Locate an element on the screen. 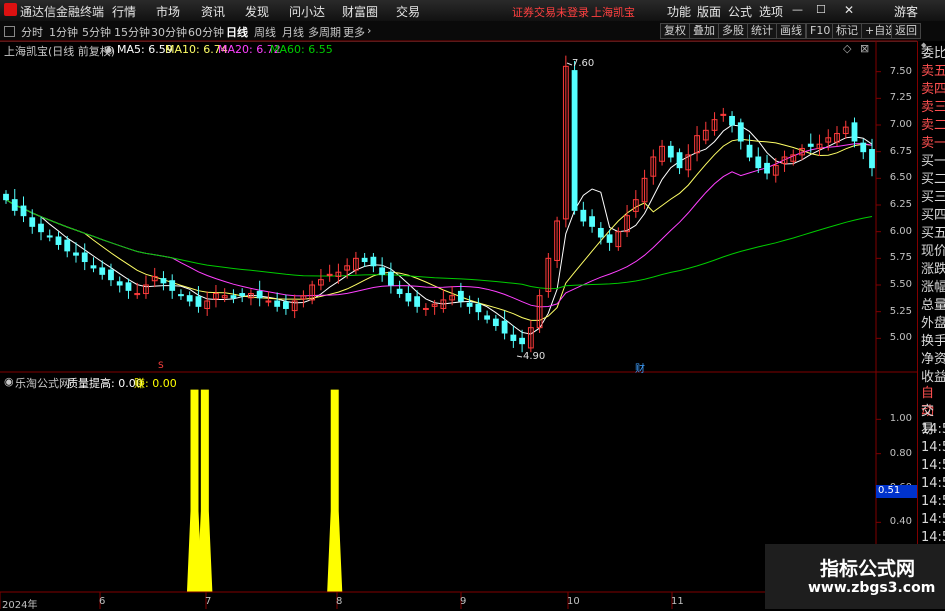 Image resolution: width=945 pixels, height=611 pixels. sub-tick-0: 1.00 is located at coordinates (900, 419).